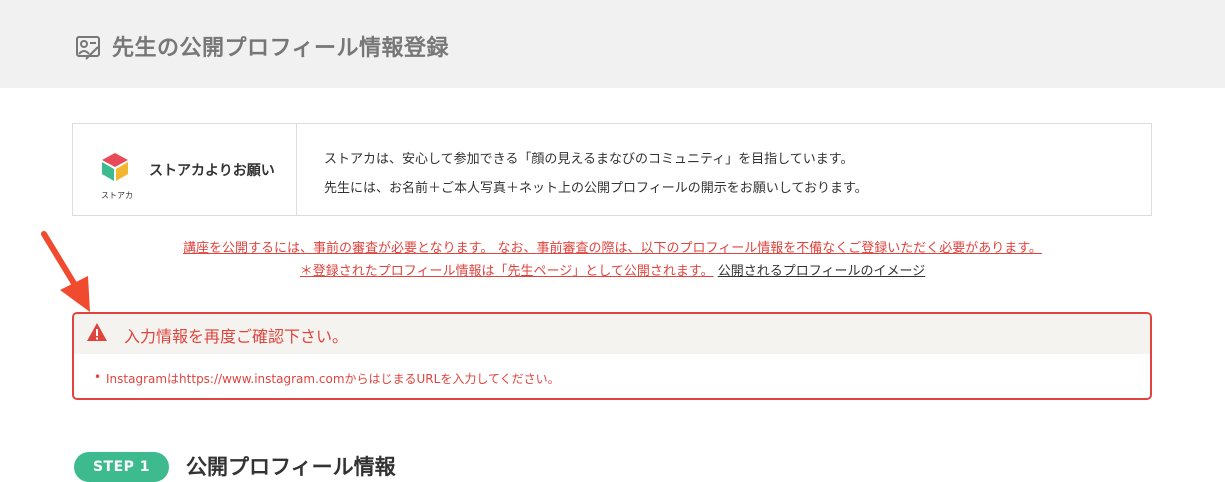 Image resolution: width=1225 pixels, height=482 pixels. What do you see at coordinates (115, 167) in the screenshot?
I see `storeaca-logo-icon` at bounding box center [115, 167].